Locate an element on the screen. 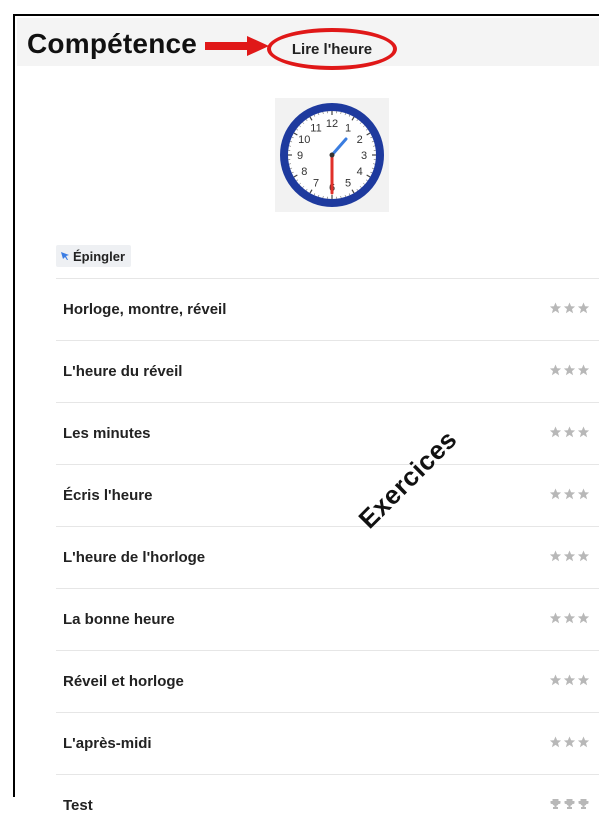  trophy-rating is located at coordinates (569, 806).